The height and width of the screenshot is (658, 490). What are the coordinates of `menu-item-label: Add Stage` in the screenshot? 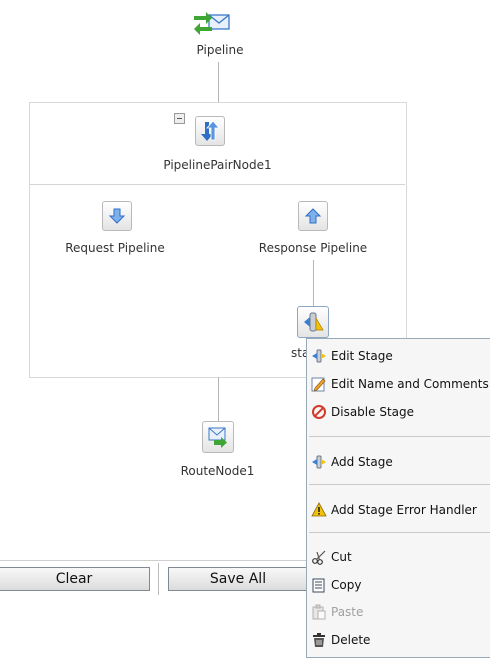 It's located at (362, 462).